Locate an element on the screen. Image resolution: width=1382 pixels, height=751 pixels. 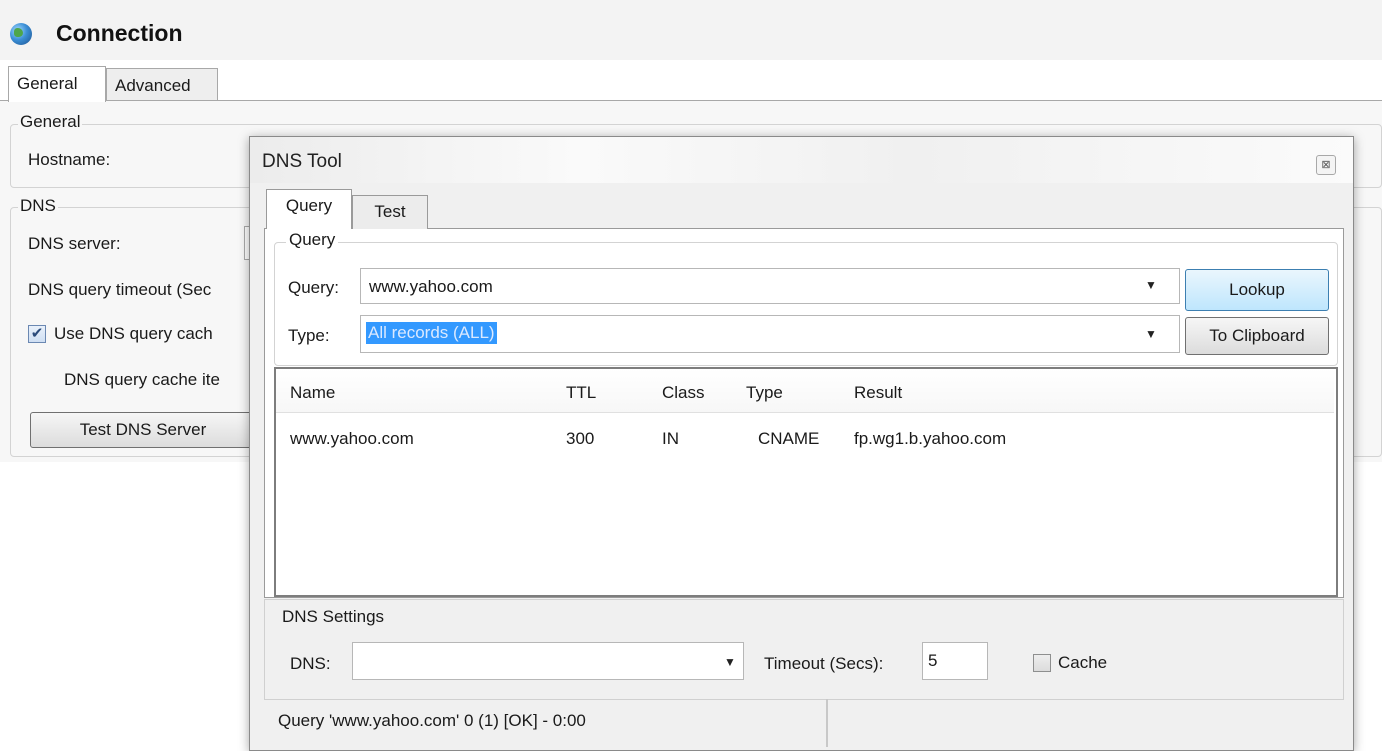
result-cell-type: CNAME is located at coordinates (788, 439).